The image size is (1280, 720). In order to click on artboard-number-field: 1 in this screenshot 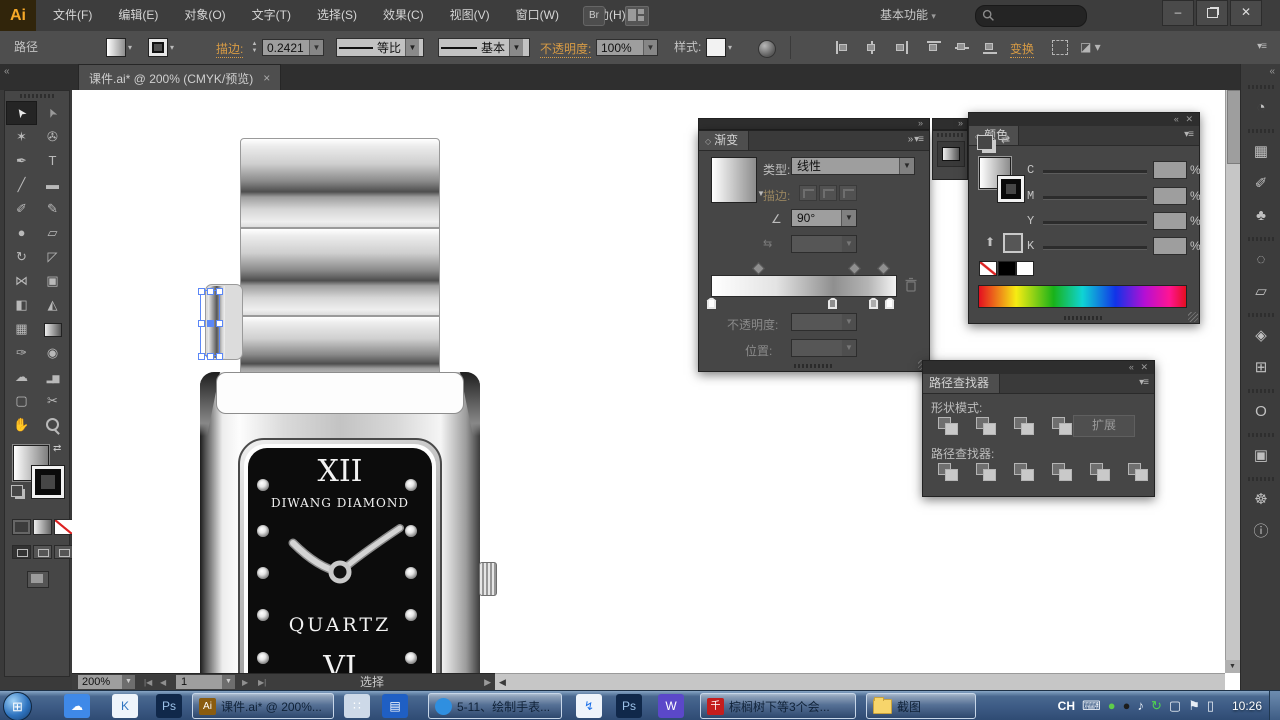, I will do `click(199, 682)`.